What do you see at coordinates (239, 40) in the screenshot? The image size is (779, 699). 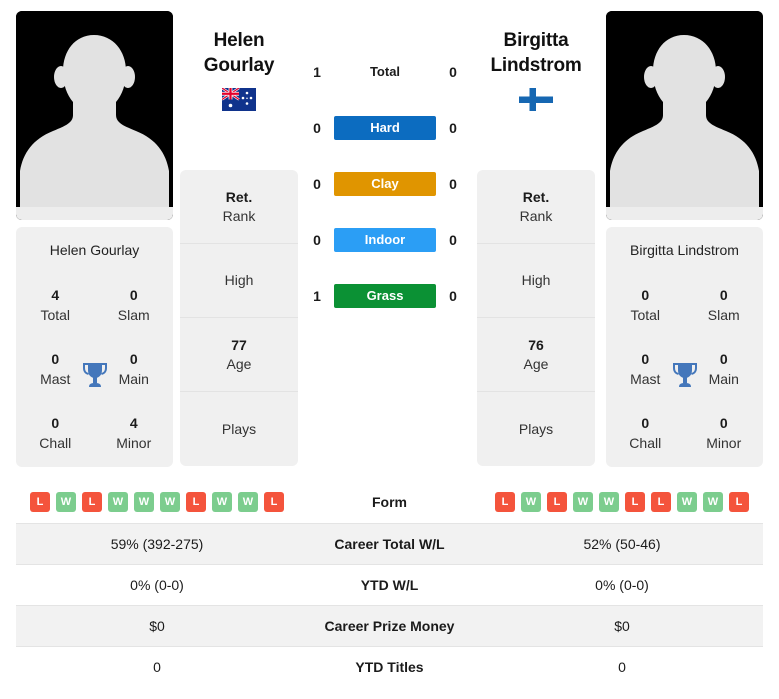 I see `player-first-name-left: Helen` at bounding box center [239, 40].